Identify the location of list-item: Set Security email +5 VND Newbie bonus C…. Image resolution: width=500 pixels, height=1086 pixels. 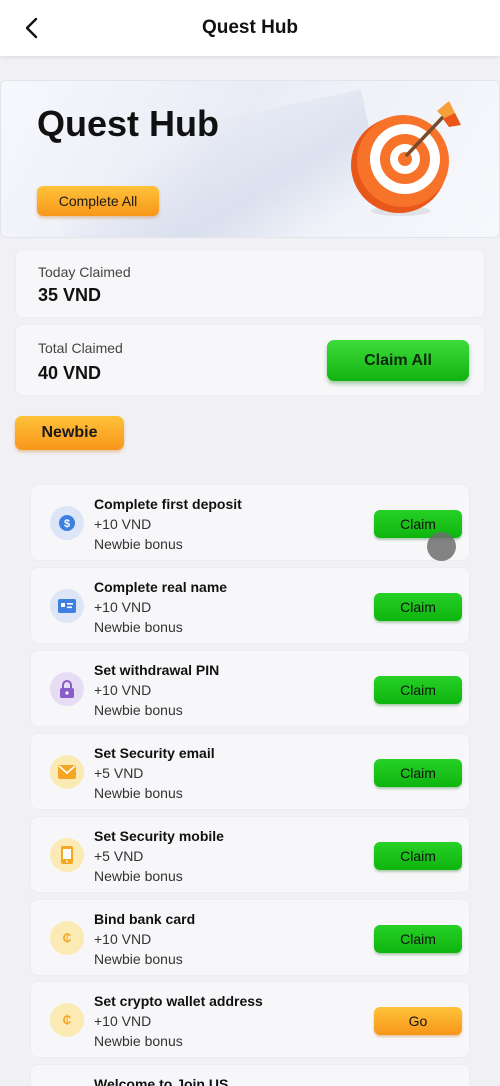
(250, 771).